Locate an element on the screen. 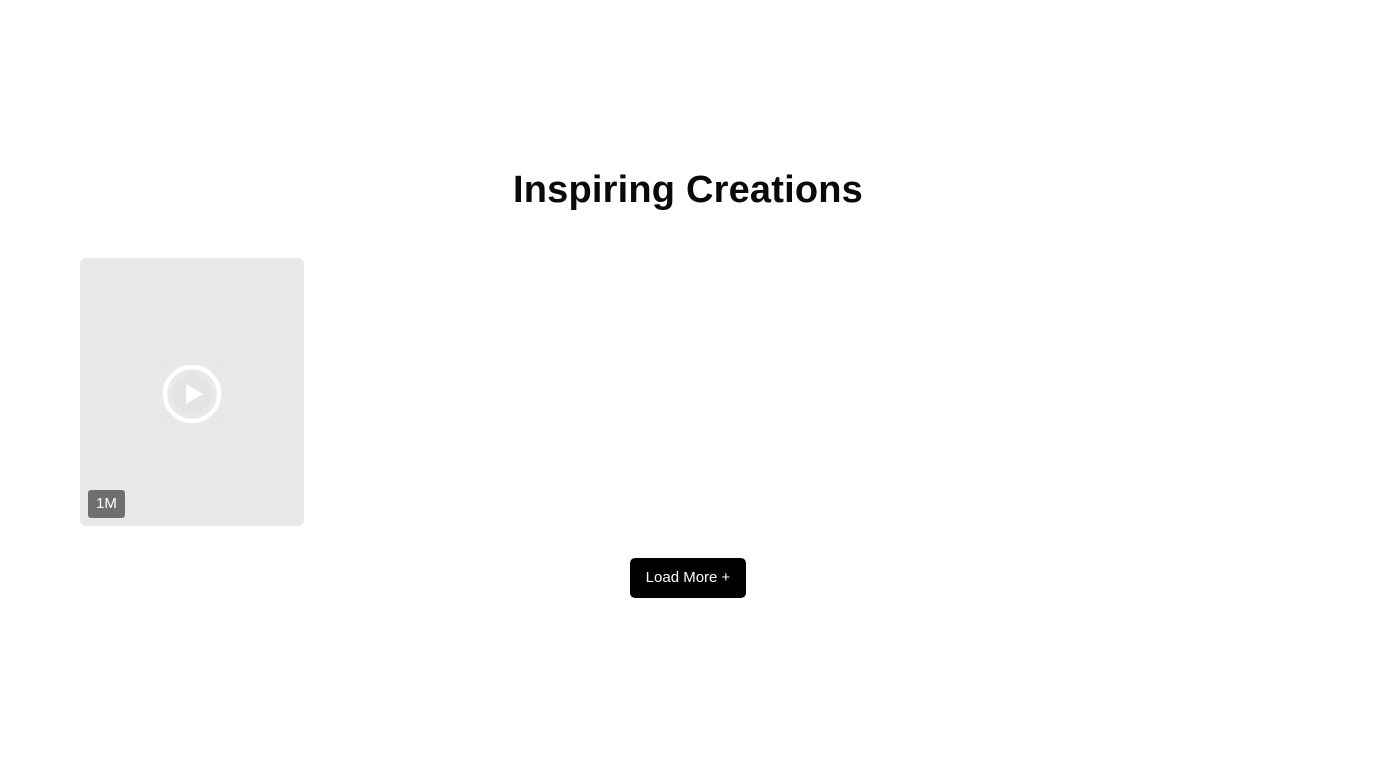 The width and height of the screenshot is (1376, 768). gallery-card: 1M is located at coordinates (192, 392).